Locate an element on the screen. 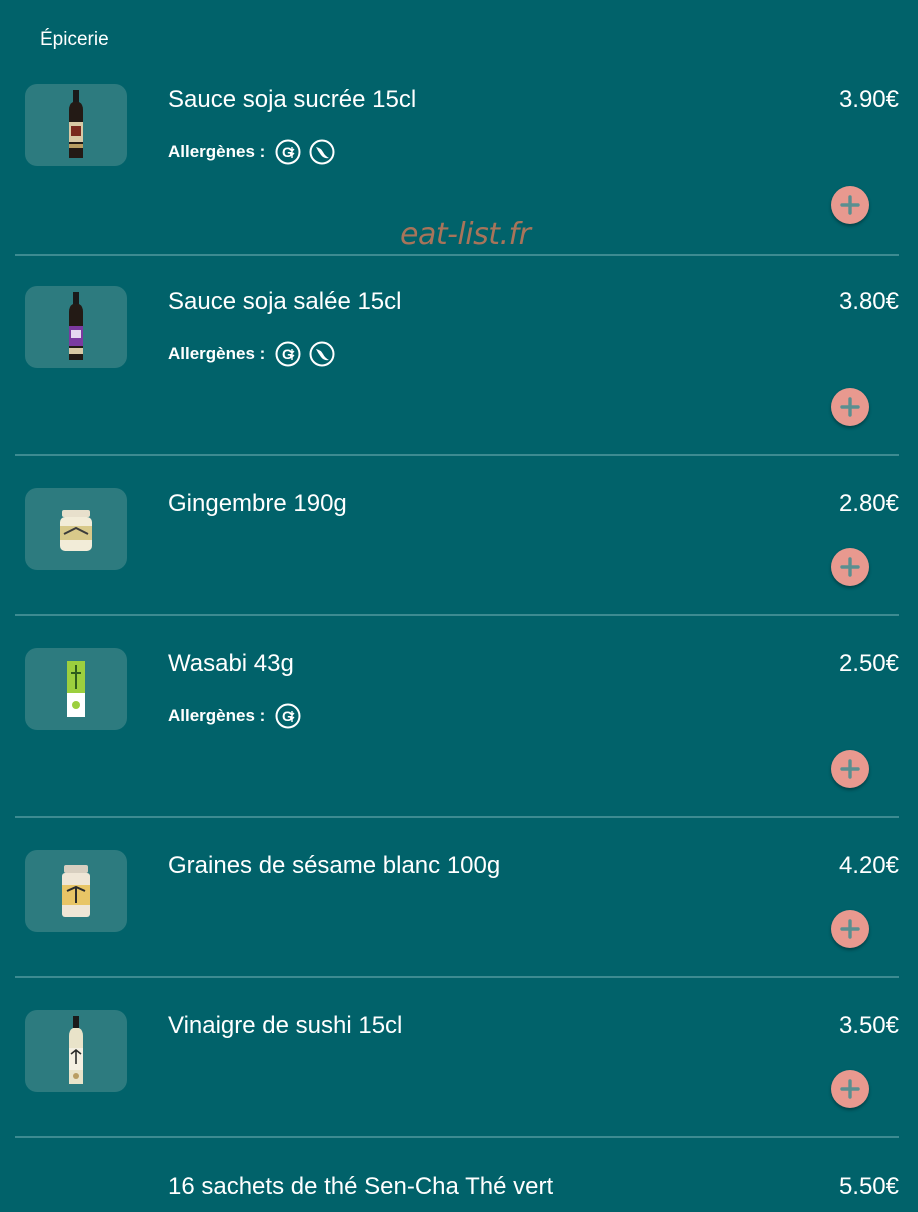  watermark: eat-list.fr is located at coordinates (465, 234).